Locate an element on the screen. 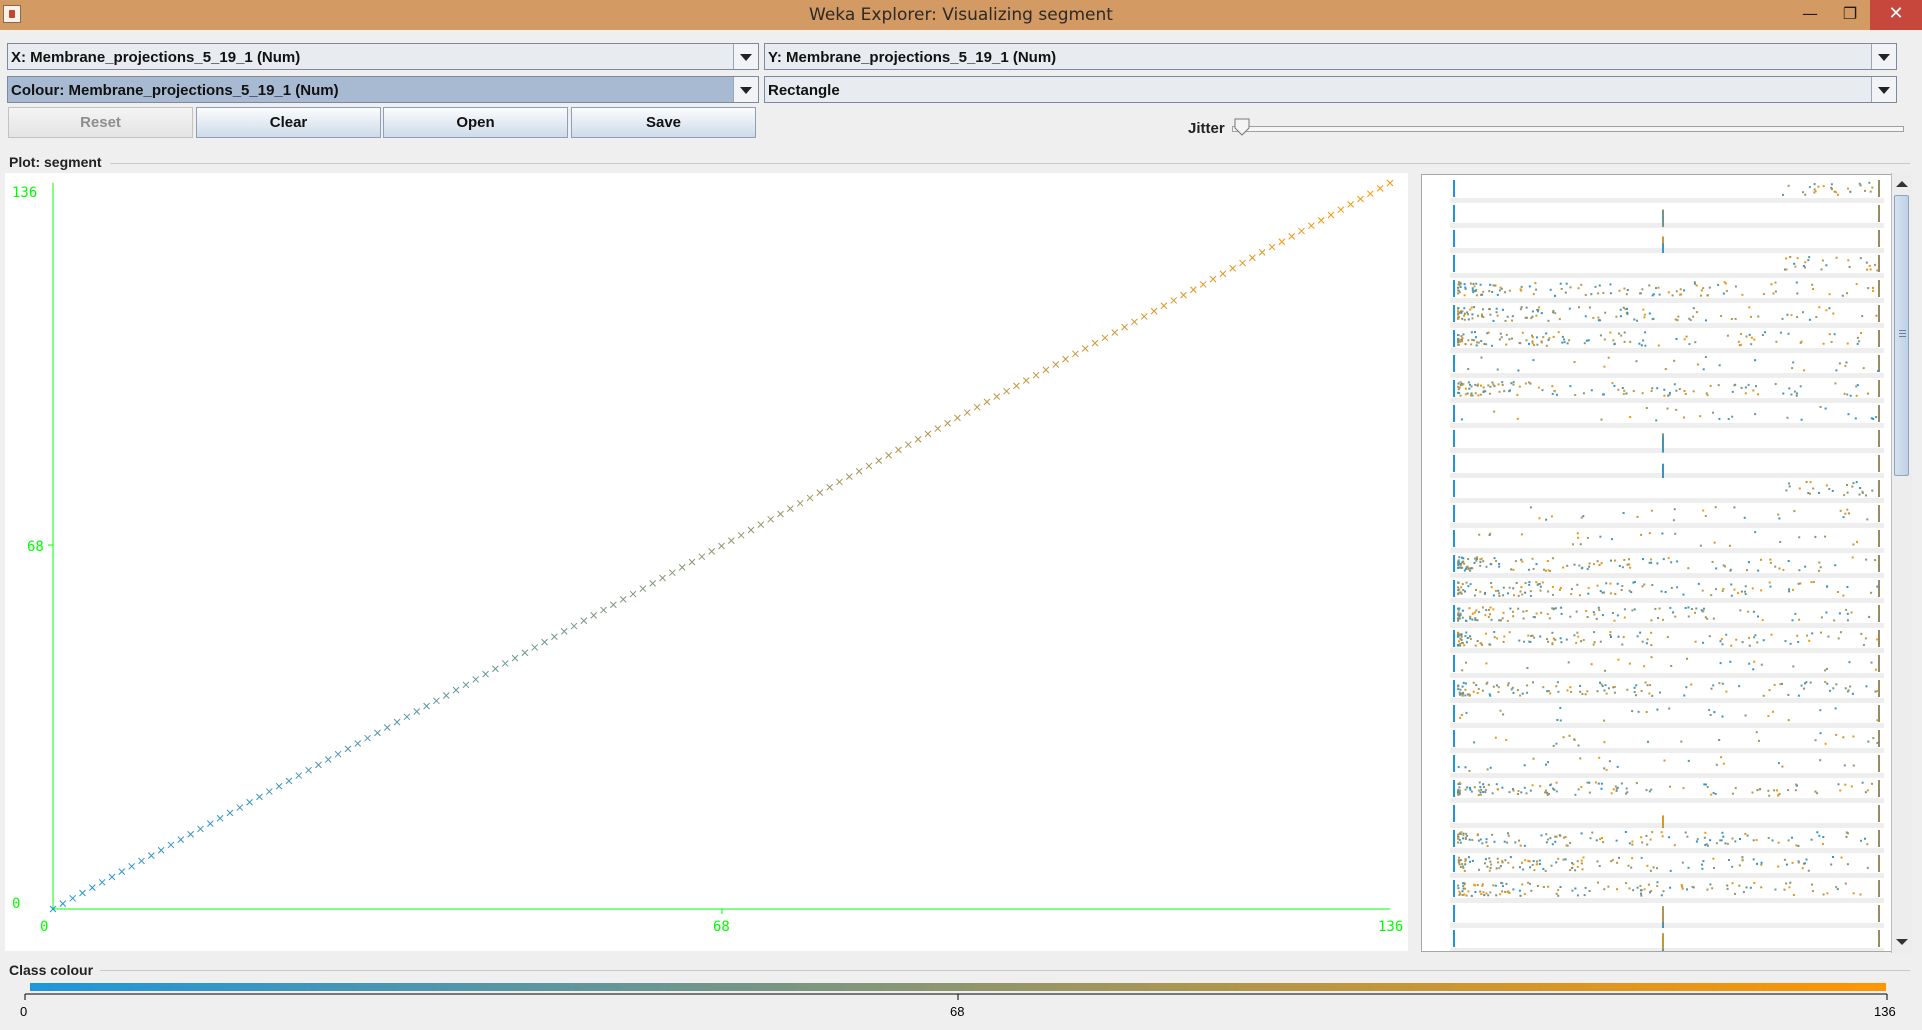 The image size is (1922, 1030). x-axis-select: X: Membrane_projections_5_19_1 (Num) is located at coordinates (383, 56).